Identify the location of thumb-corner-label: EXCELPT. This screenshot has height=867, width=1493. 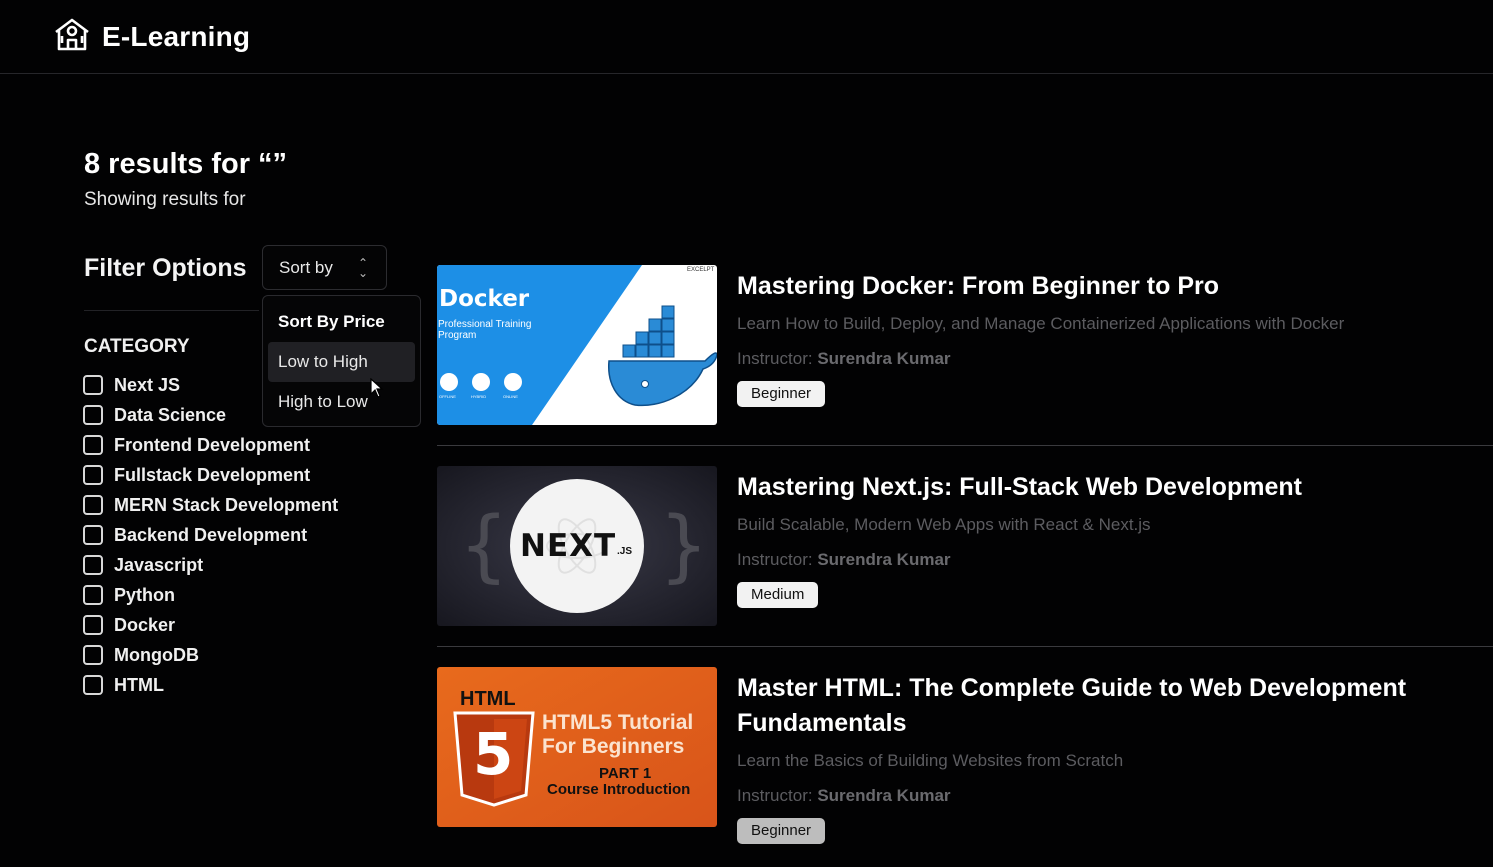
(701, 270).